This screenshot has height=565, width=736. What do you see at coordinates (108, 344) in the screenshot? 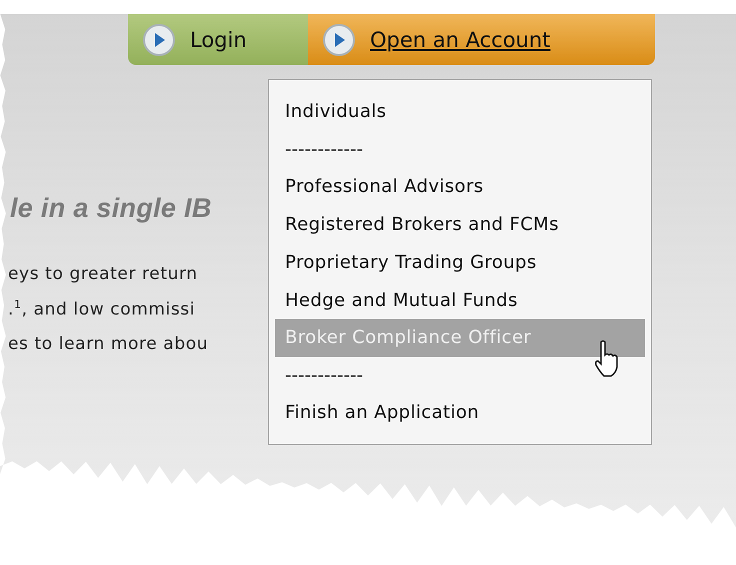
I see `paragraph-line: es to learn more abou` at bounding box center [108, 344].